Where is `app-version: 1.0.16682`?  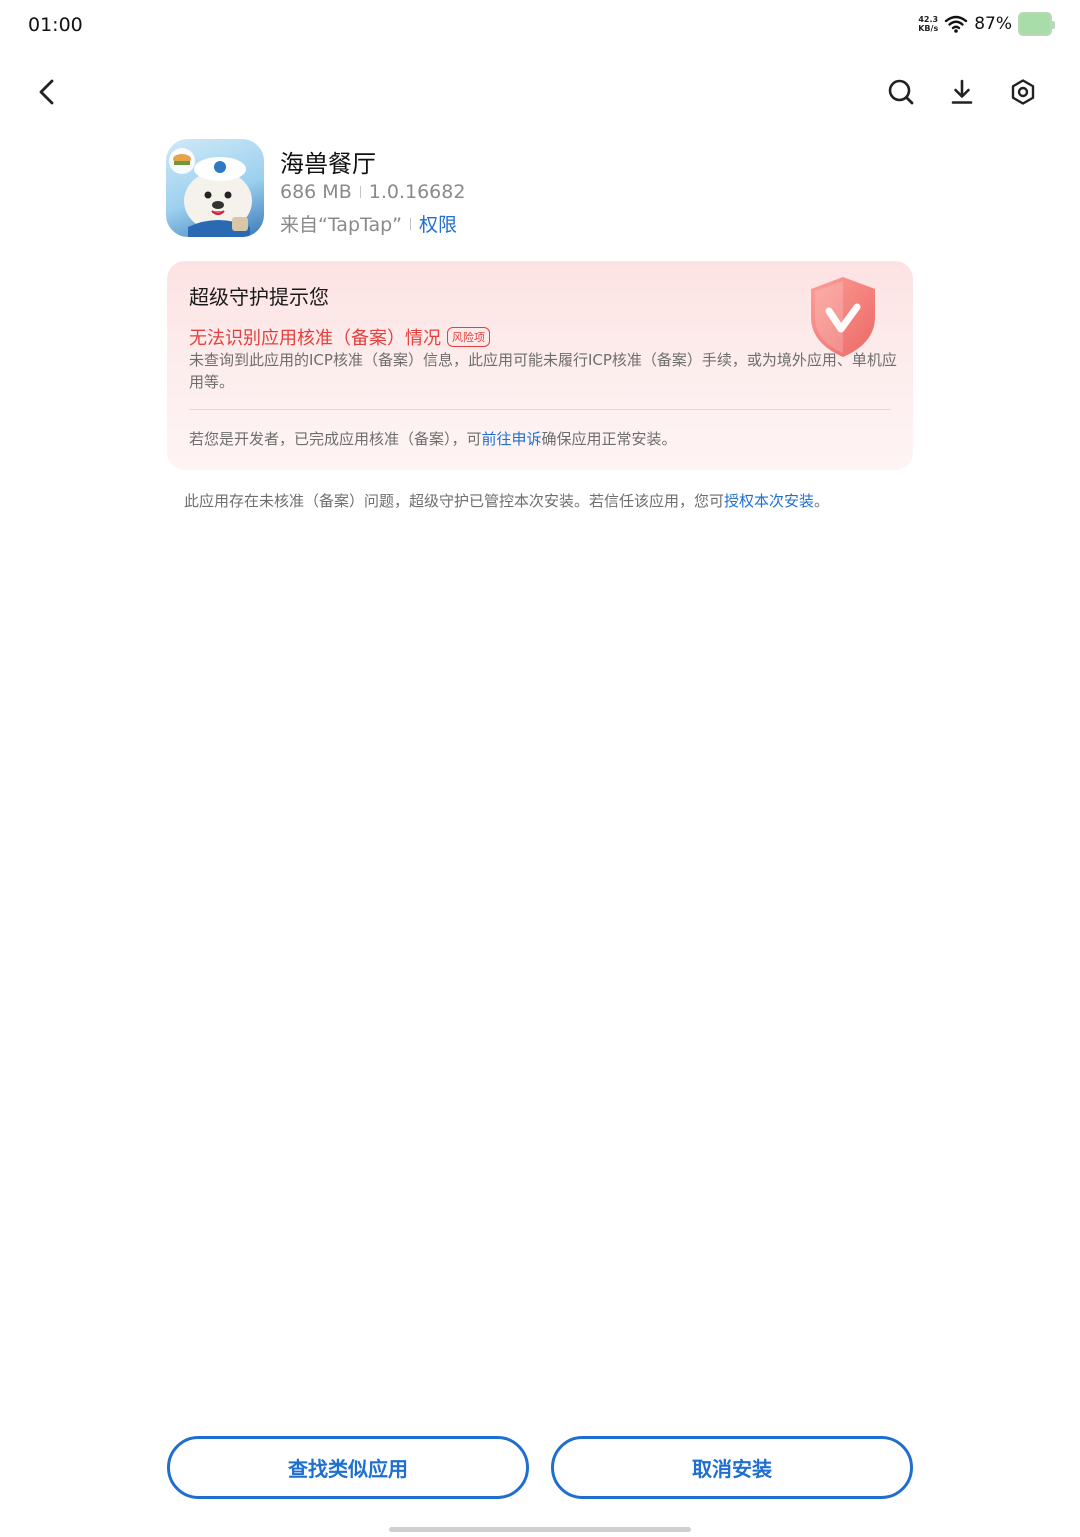
app-version: 1.0.16682 is located at coordinates (417, 192).